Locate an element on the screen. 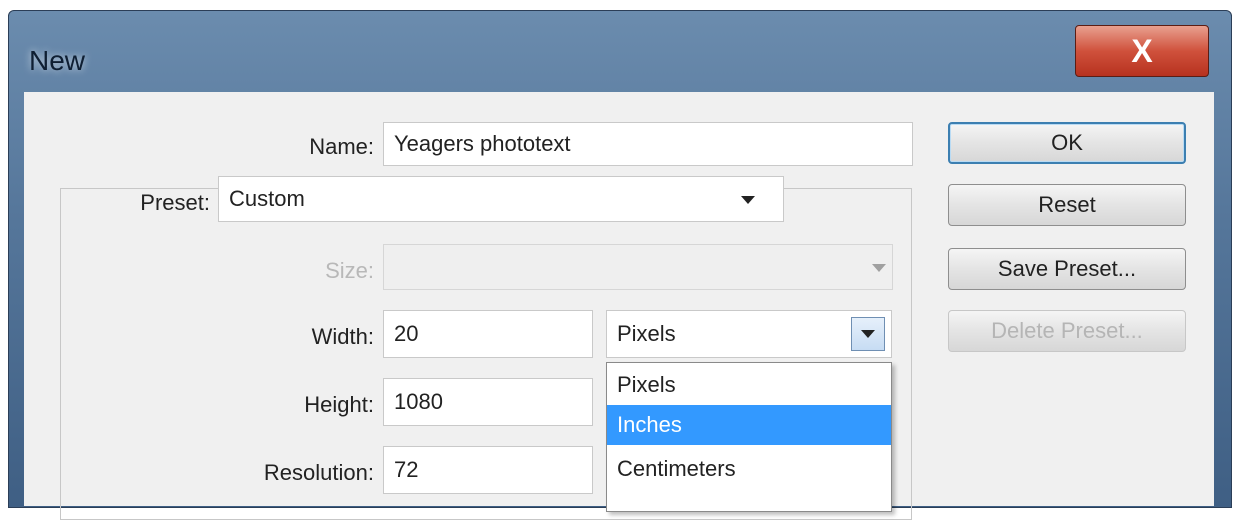  close-icon: X is located at coordinates (1142, 50).